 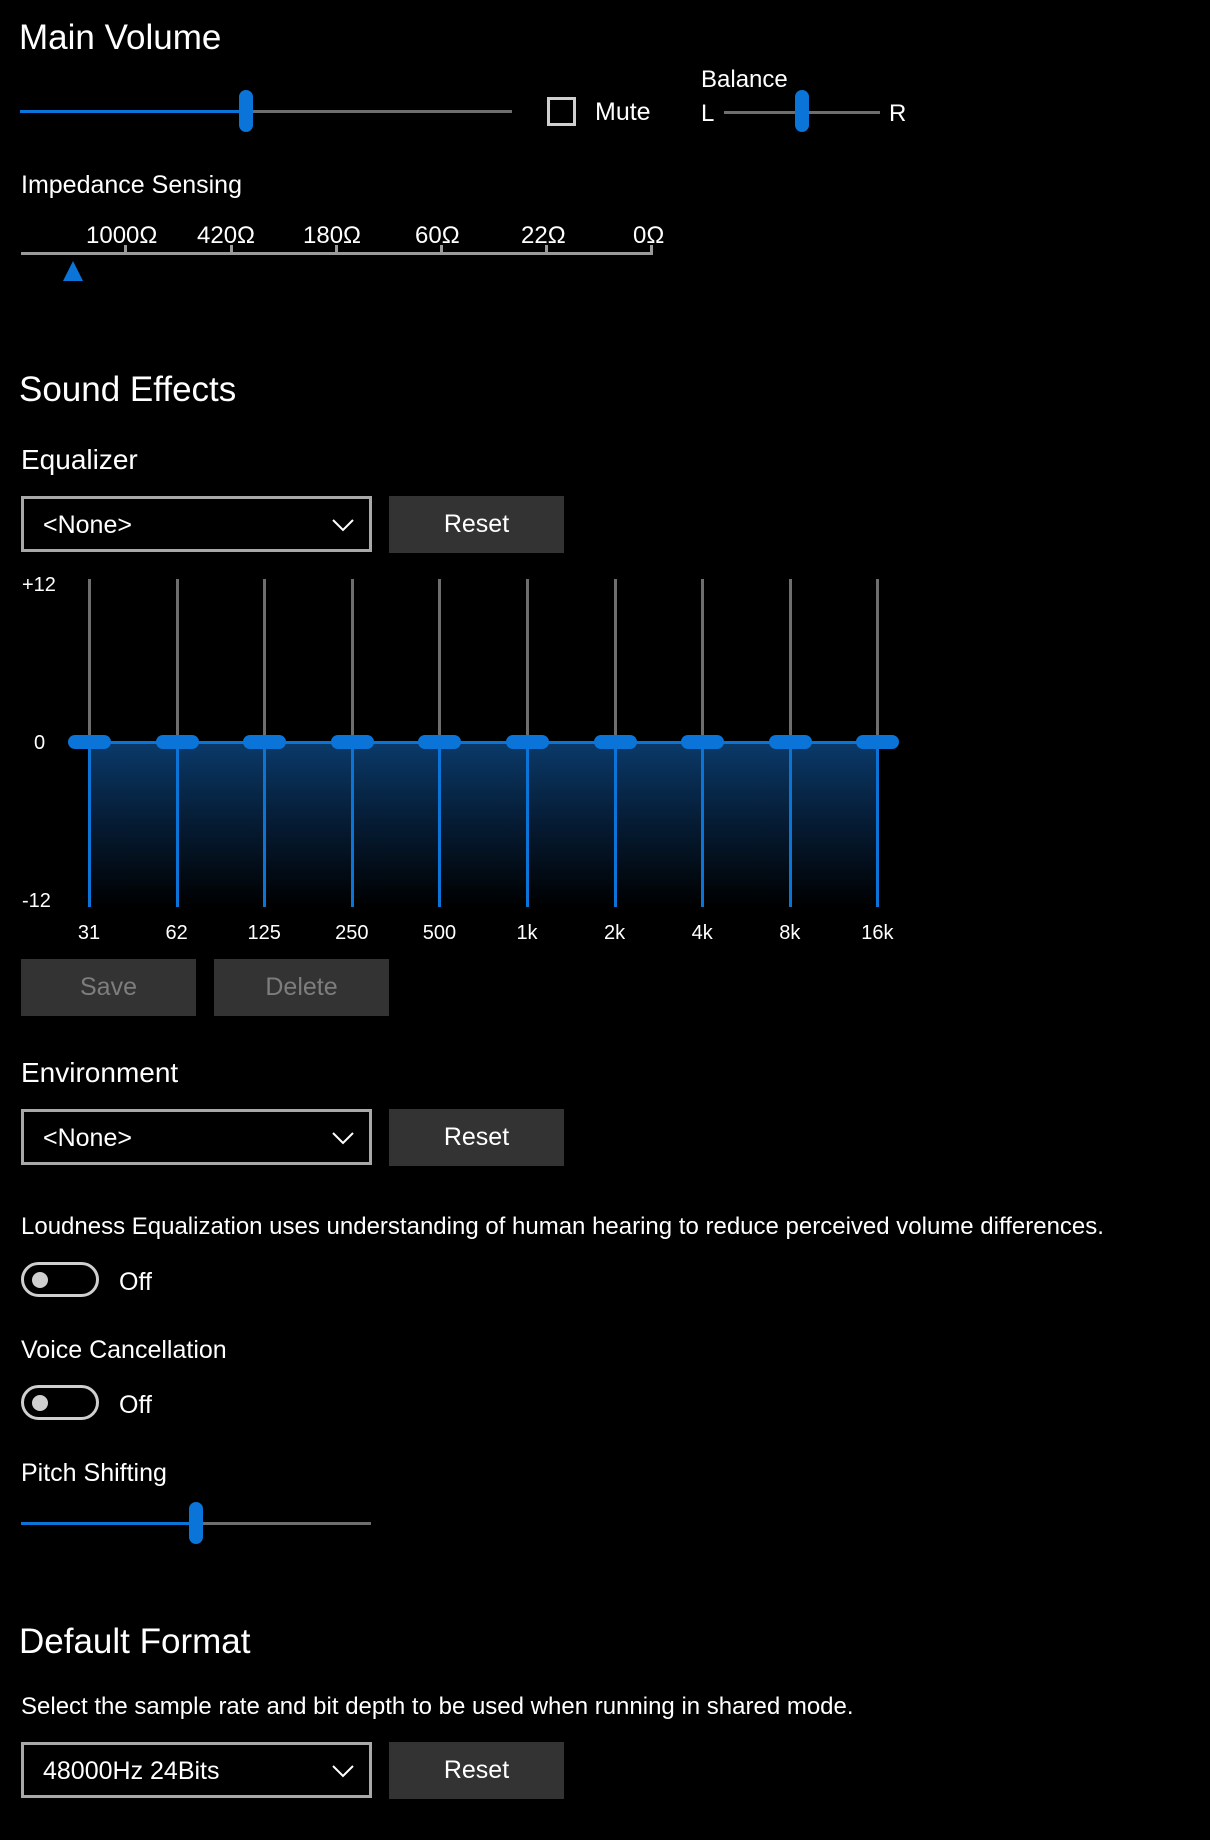 I want to click on environment-reset-button: Reset, so click(x=476, y=1137).